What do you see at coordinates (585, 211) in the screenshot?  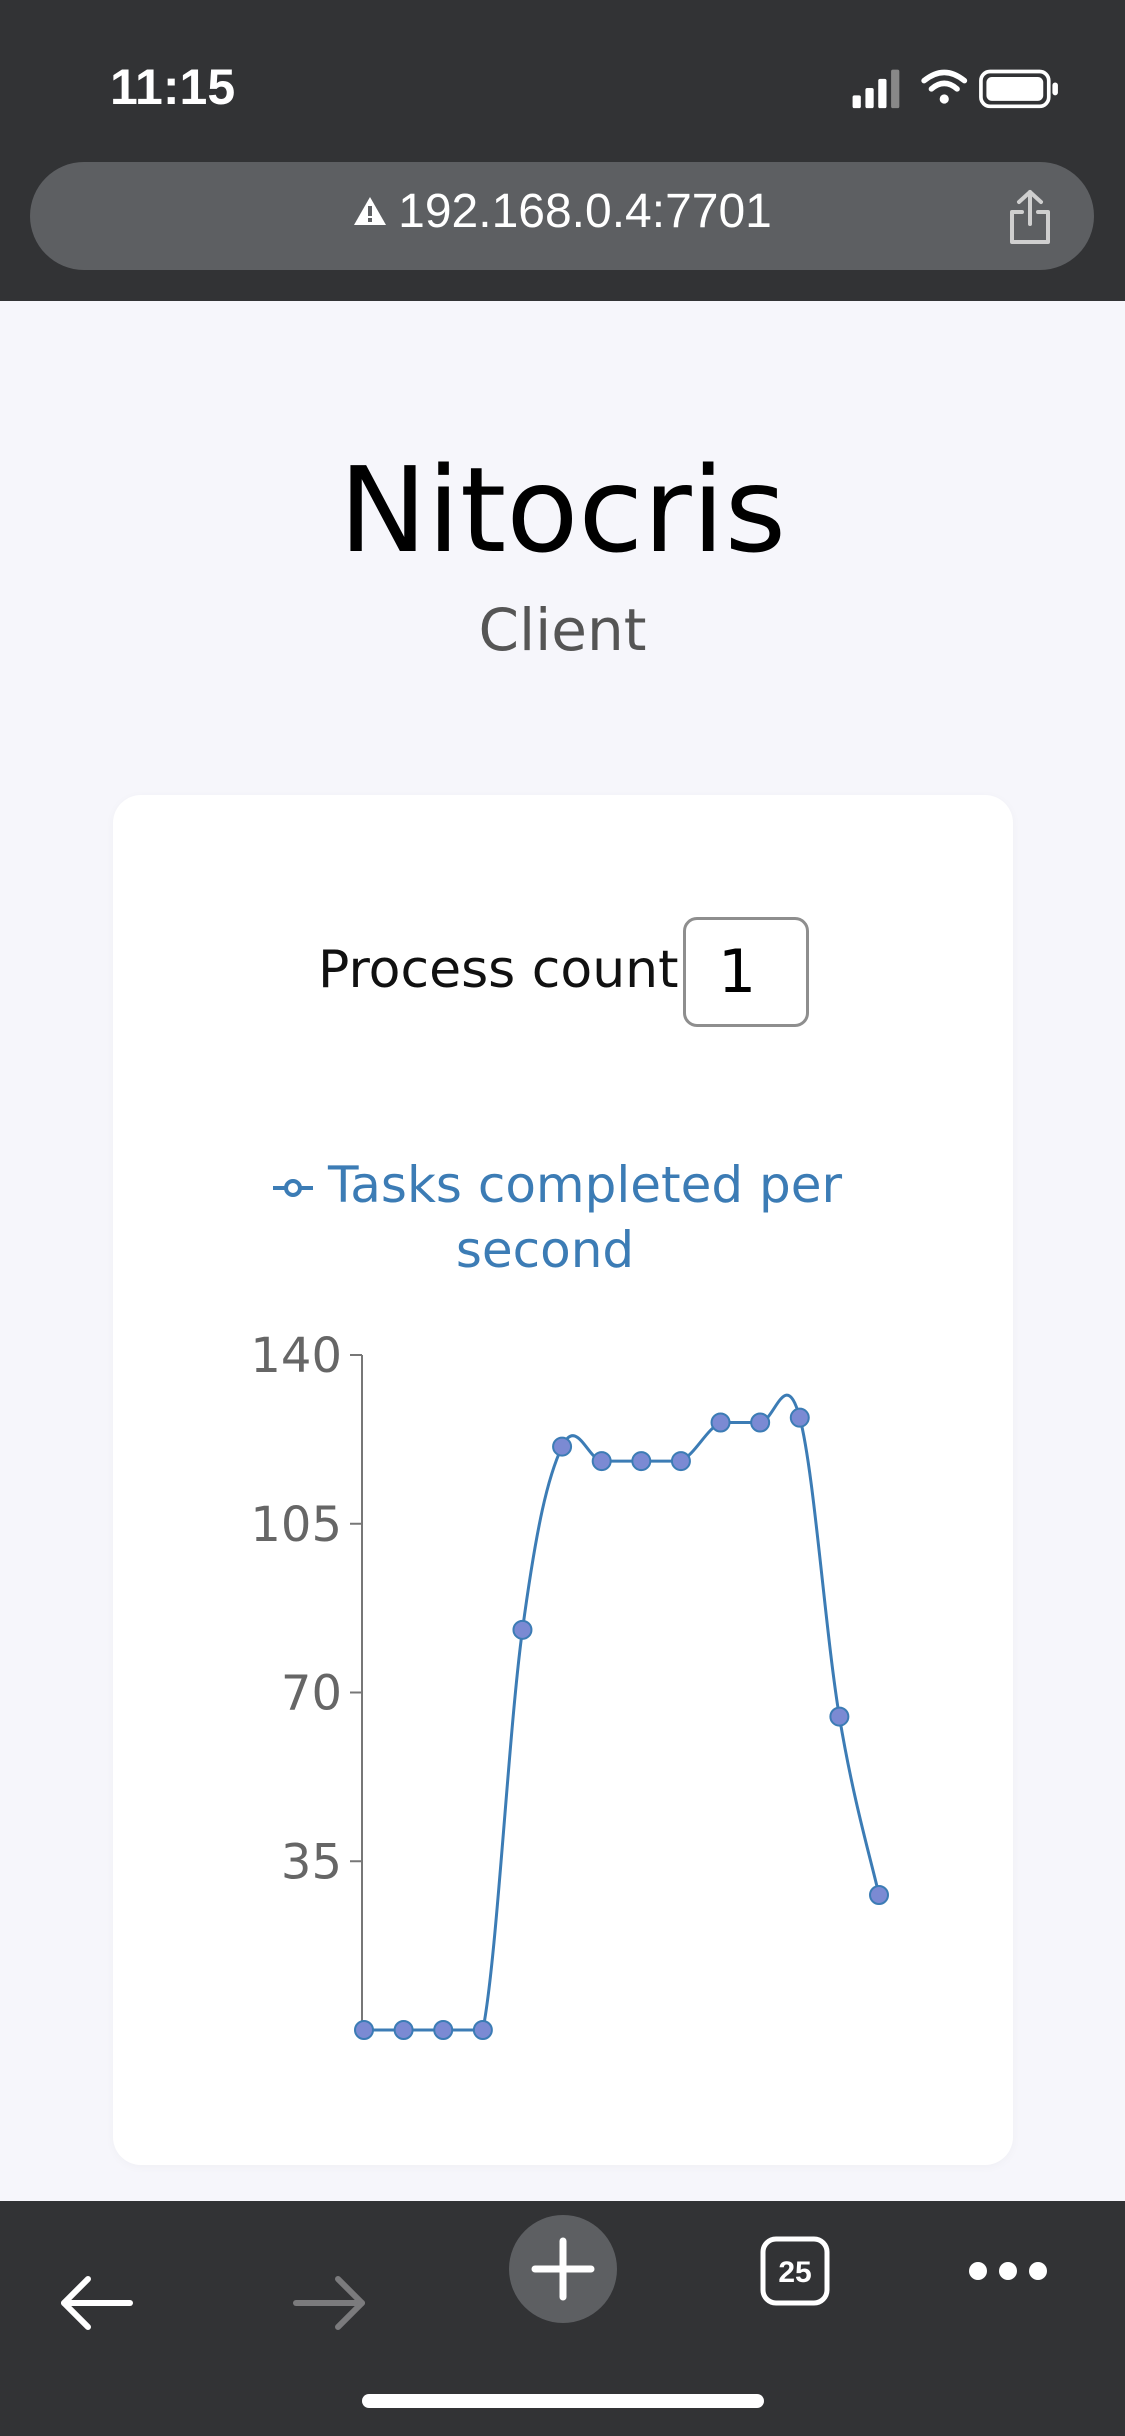 I see `url-text: 192.168.0.4:7701` at bounding box center [585, 211].